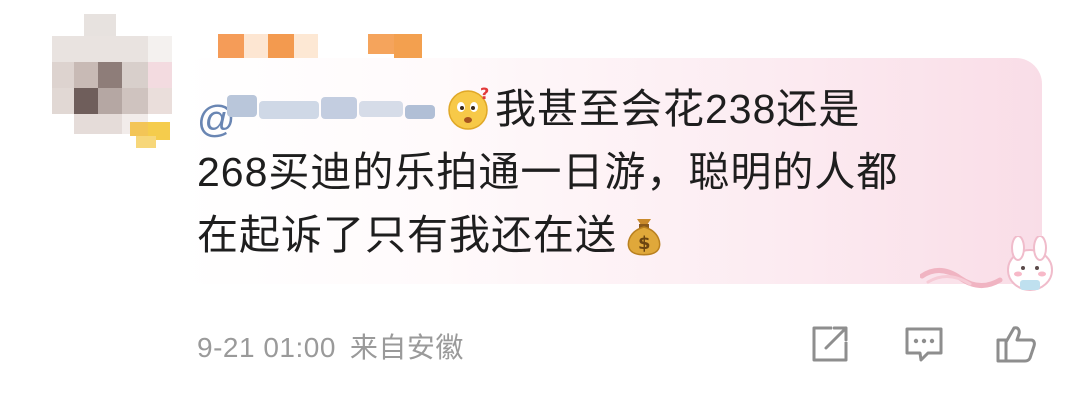 This screenshot has width=1080, height=402. What do you see at coordinates (470, 107) in the screenshot?
I see `confused-face-icon: ?` at bounding box center [470, 107].